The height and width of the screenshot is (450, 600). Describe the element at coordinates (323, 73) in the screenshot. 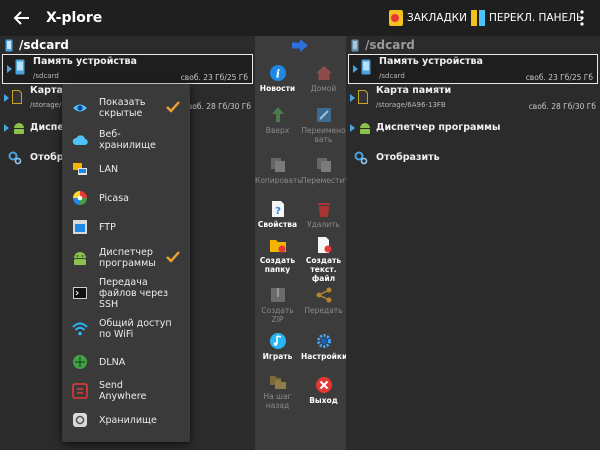

I see `home-icon` at that location.